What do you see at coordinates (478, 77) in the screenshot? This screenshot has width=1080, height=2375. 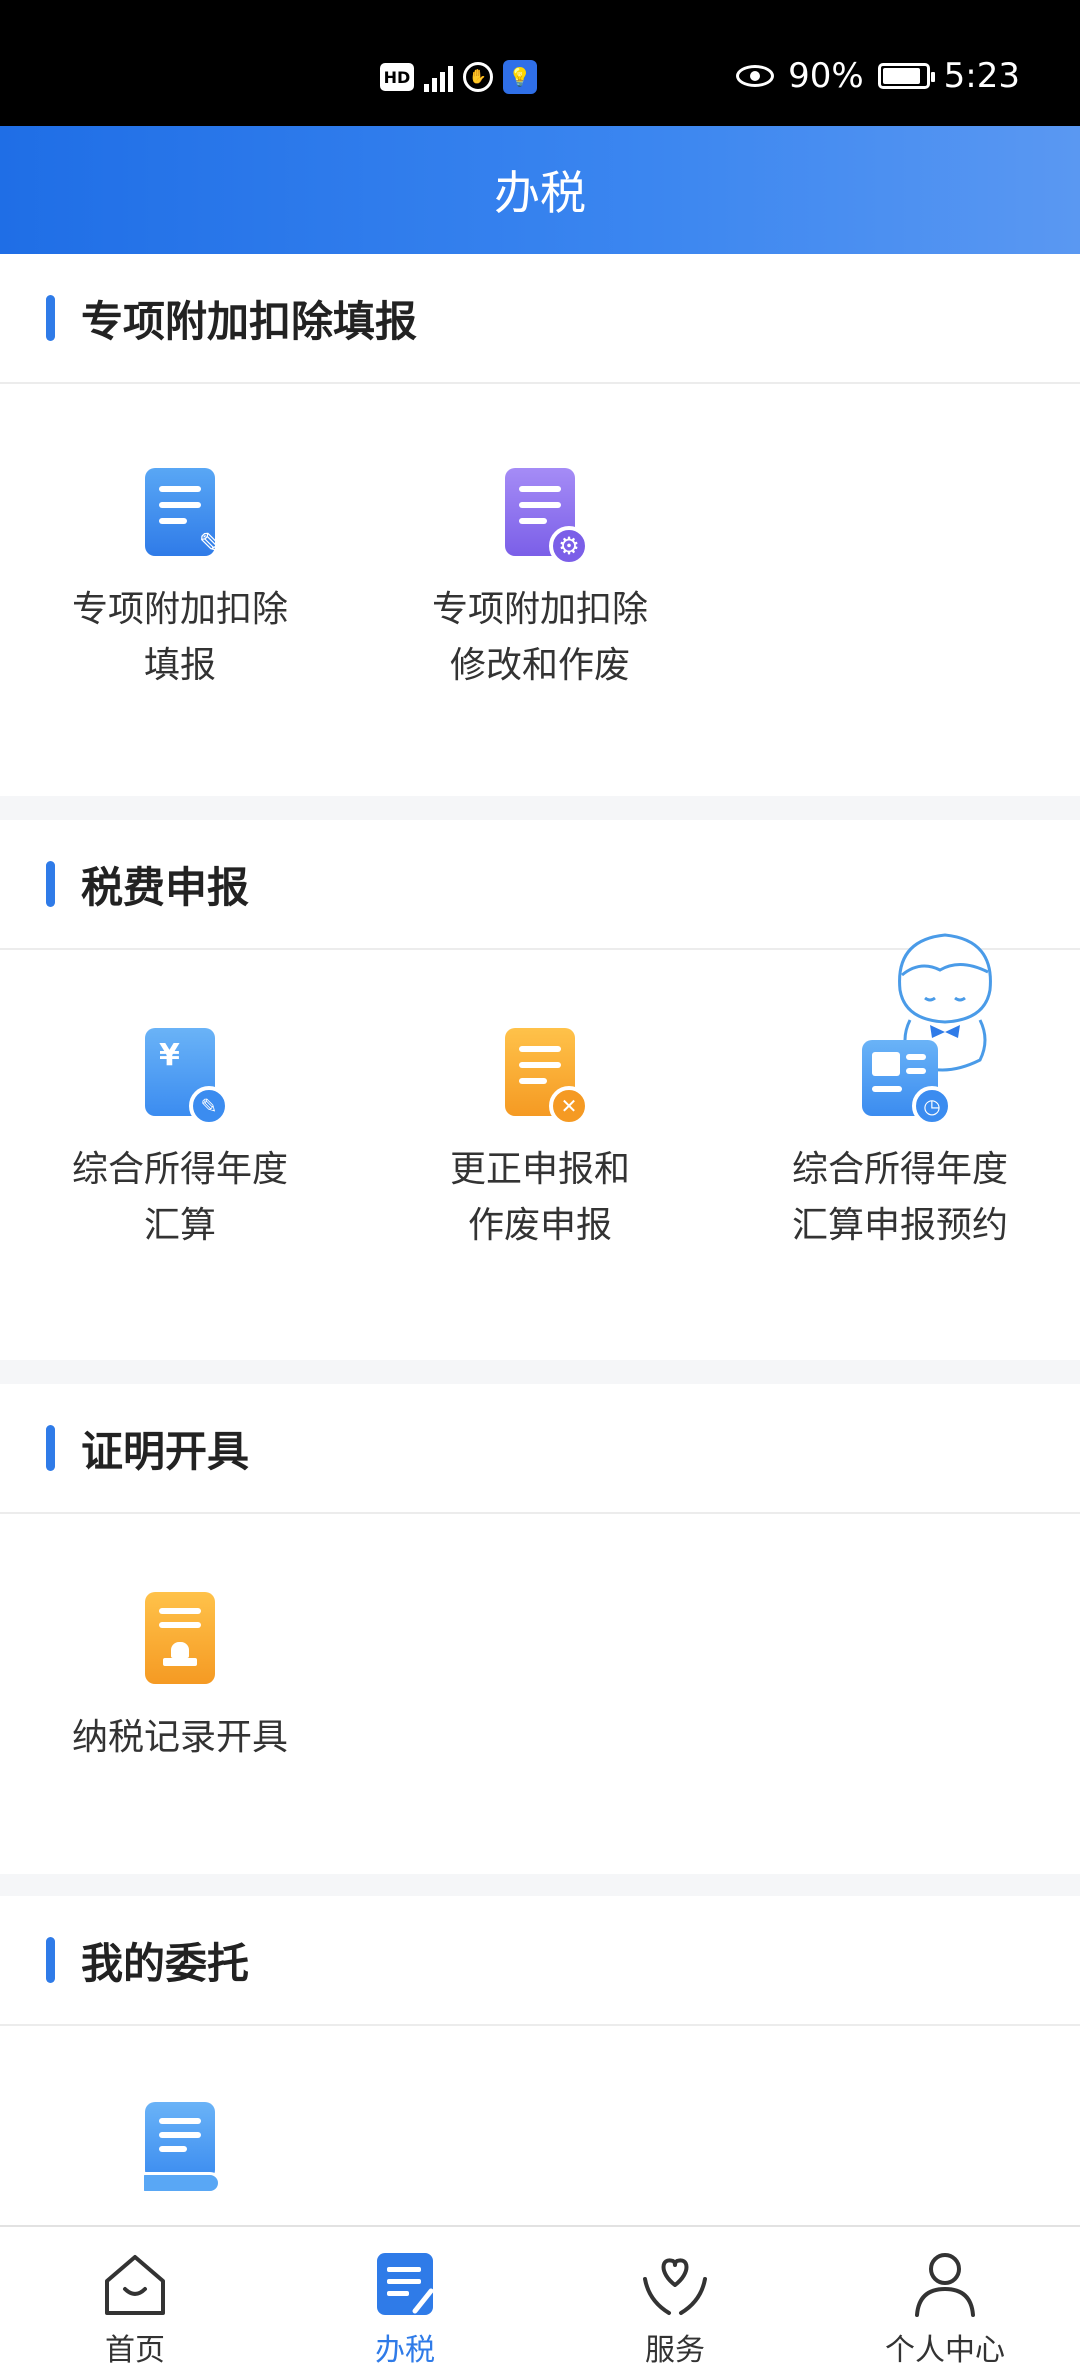 I see `hand-icon: ✋` at bounding box center [478, 77].